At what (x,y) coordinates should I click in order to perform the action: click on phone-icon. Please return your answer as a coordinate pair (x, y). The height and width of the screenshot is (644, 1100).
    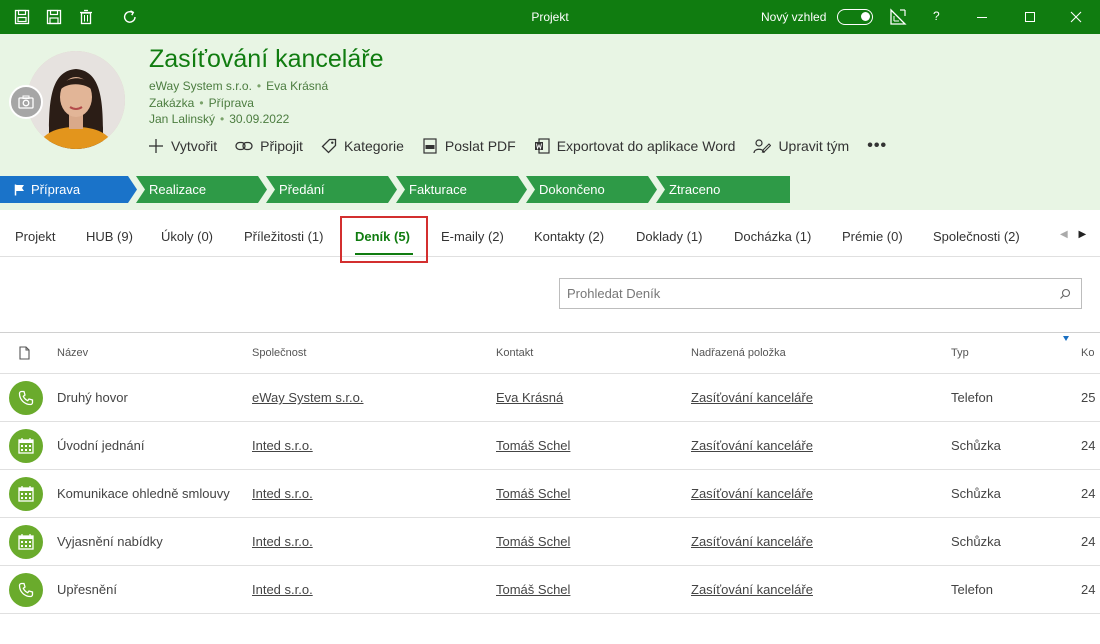
    Looking at the image, I should click on (26, 398).